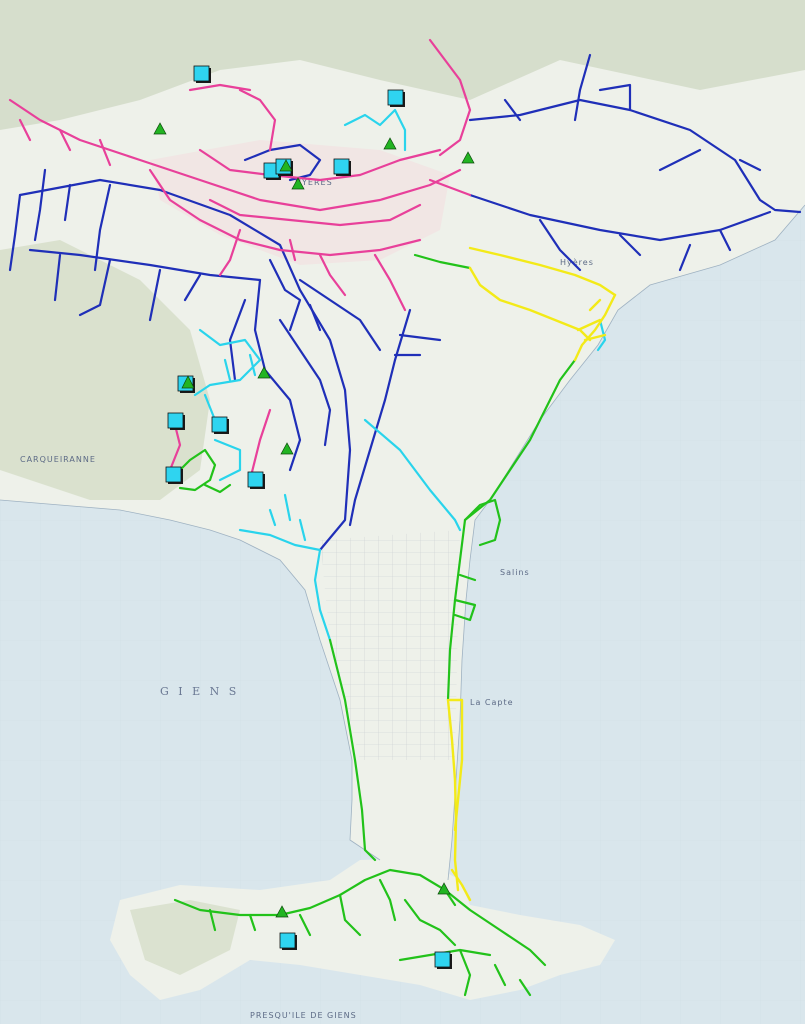  What do you see at coordinates (515, 572) in the screenshot?
I see `label-salins: Salins` at bounding box center [515, 572].